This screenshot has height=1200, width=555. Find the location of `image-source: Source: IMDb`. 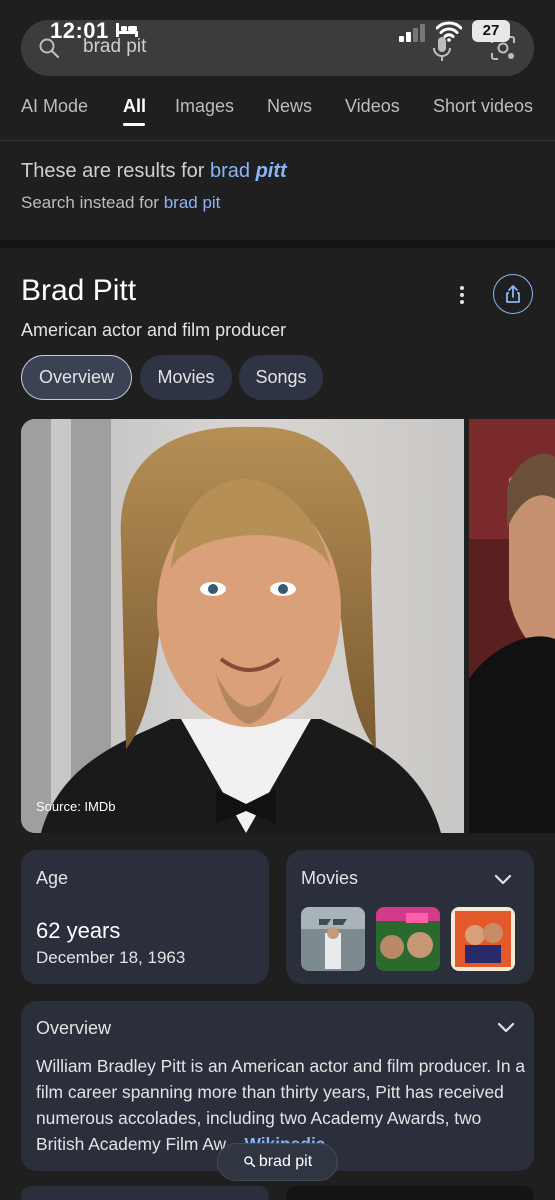

image-source: Source: IMDb is located at coordinates (76, 806).